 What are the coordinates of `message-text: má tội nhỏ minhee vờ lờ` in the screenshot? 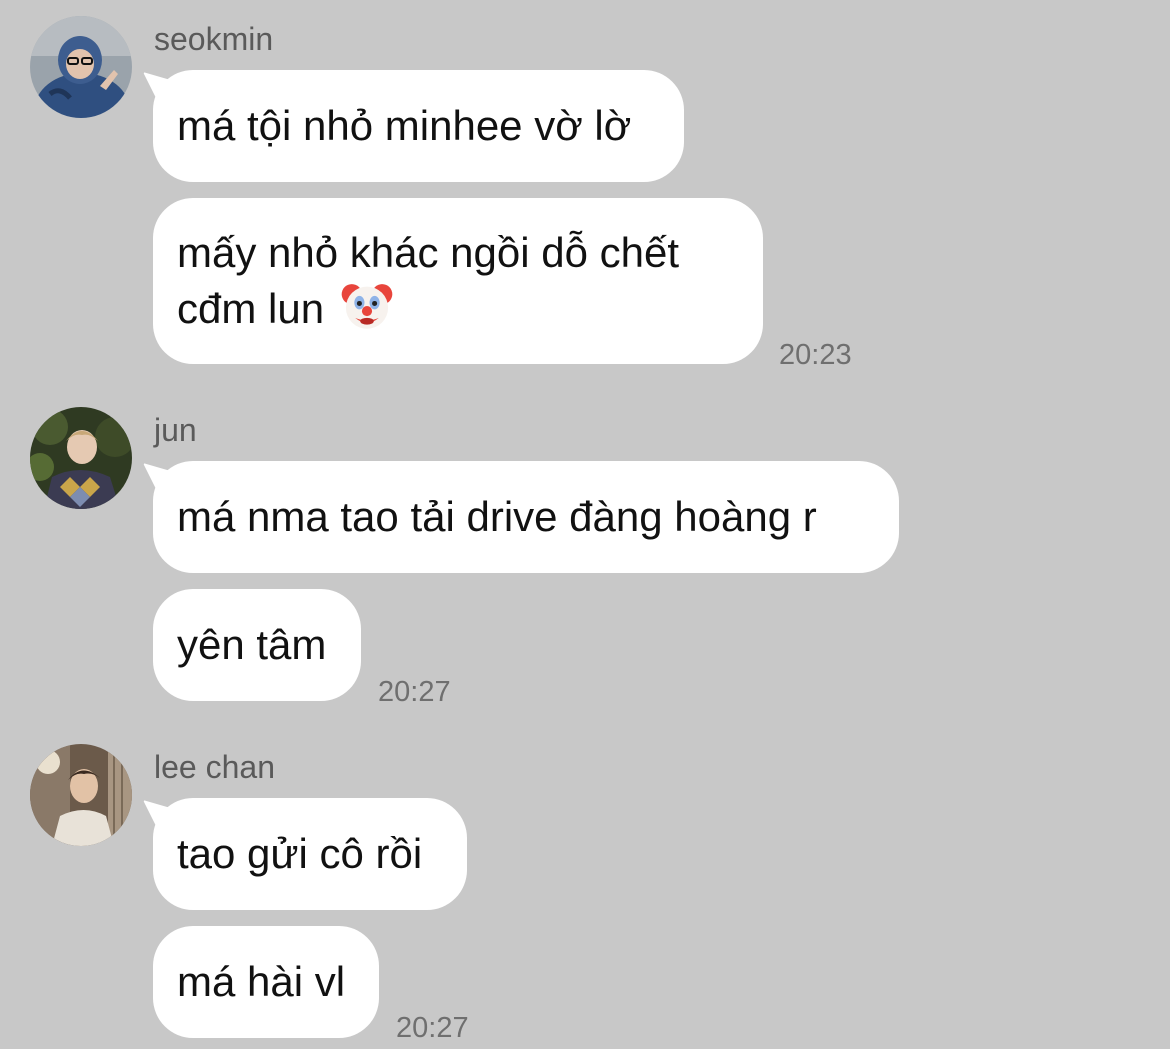 It's located at (404, 125).